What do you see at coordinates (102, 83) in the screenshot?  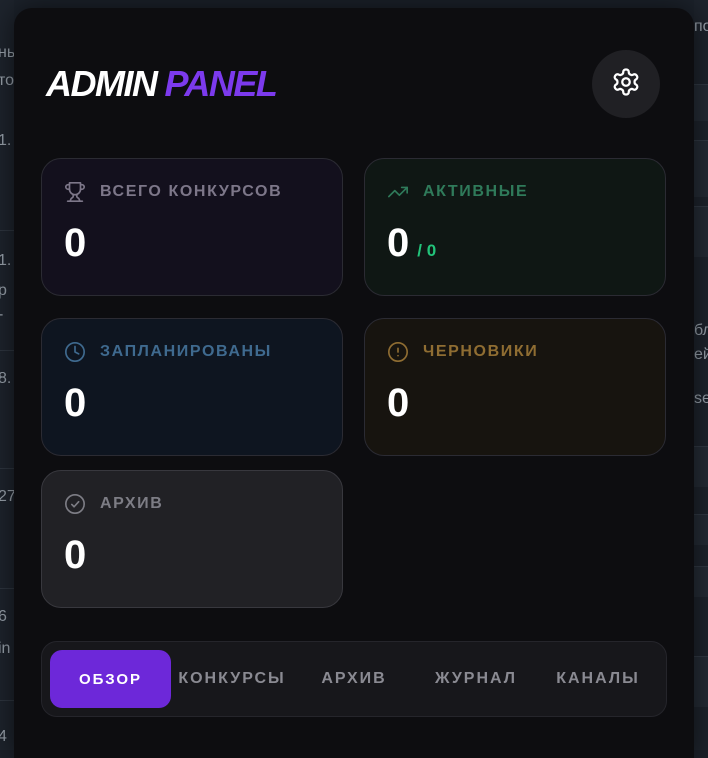 I see `logo-word-admin: ADMIN` at bounding box center [102, 83].